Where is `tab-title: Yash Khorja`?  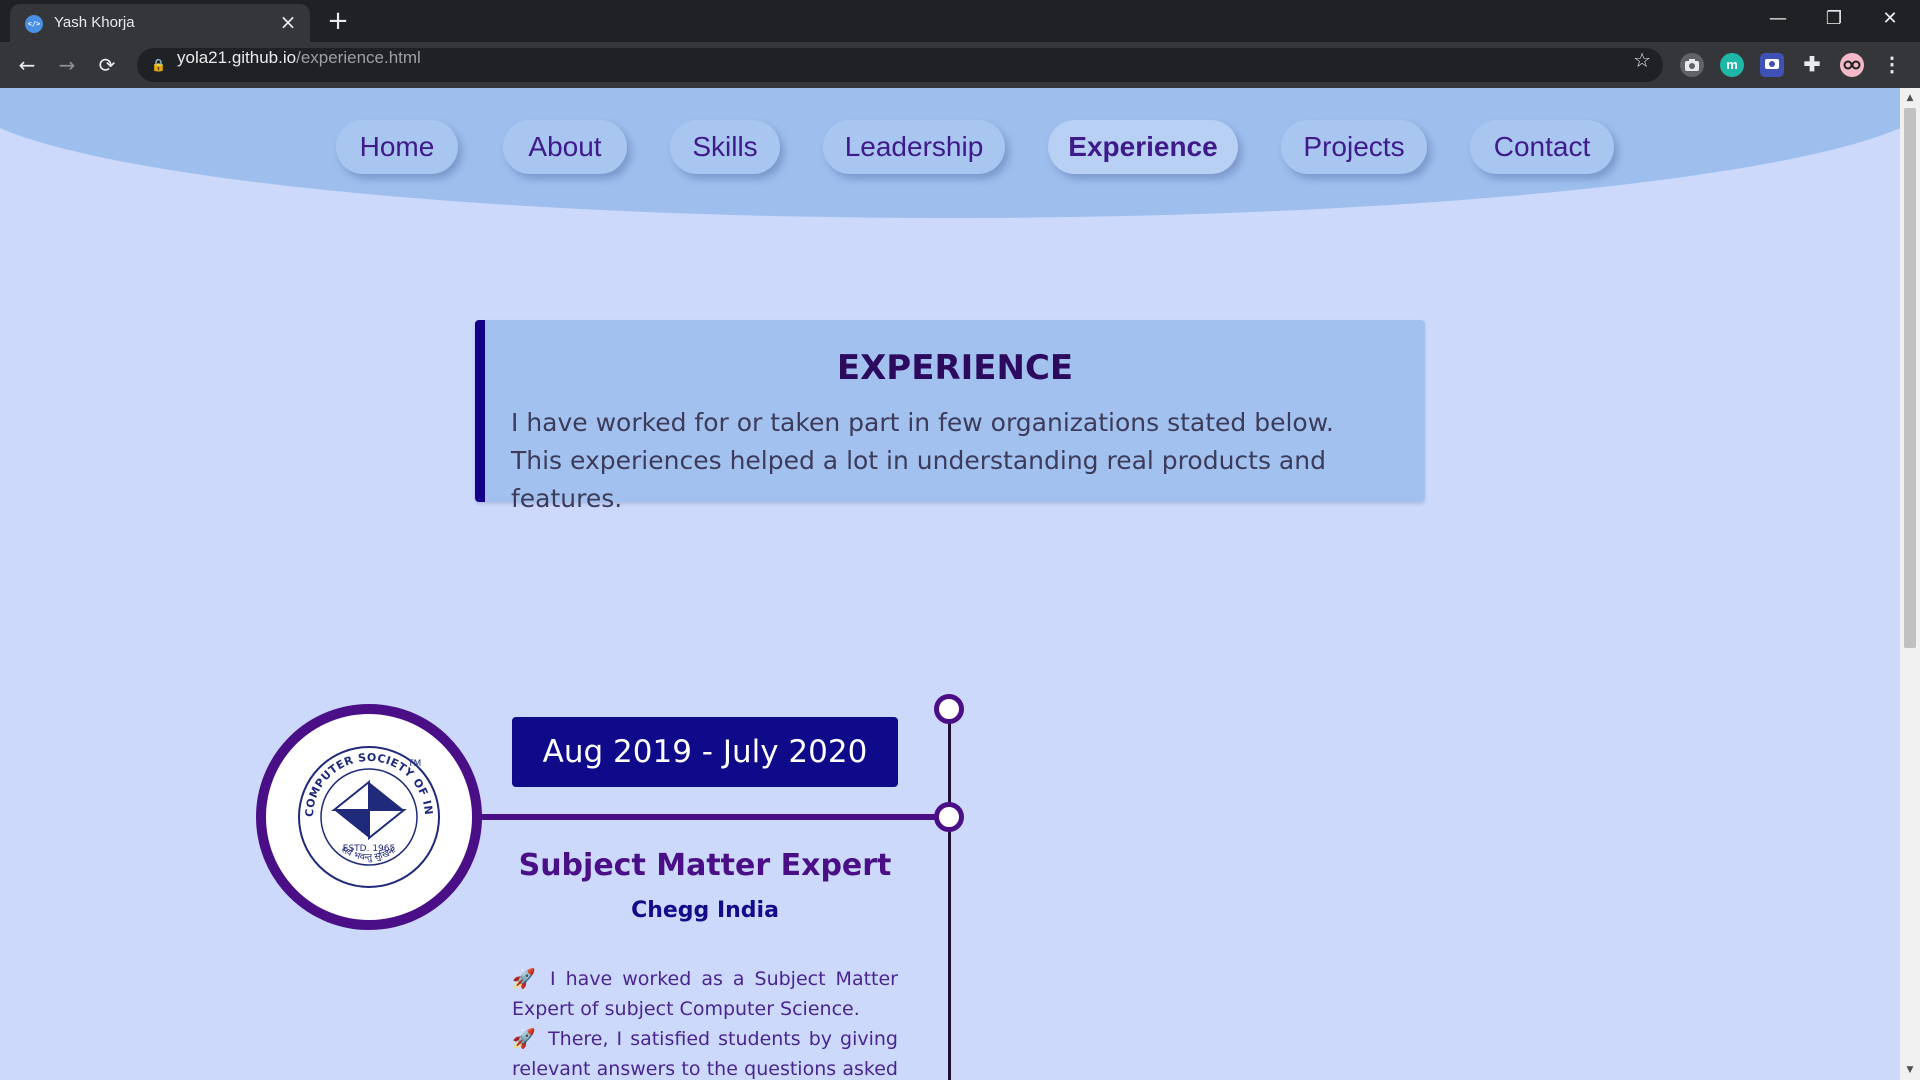
tab-title: Yash Khorja is located at coordinates (94, 22).